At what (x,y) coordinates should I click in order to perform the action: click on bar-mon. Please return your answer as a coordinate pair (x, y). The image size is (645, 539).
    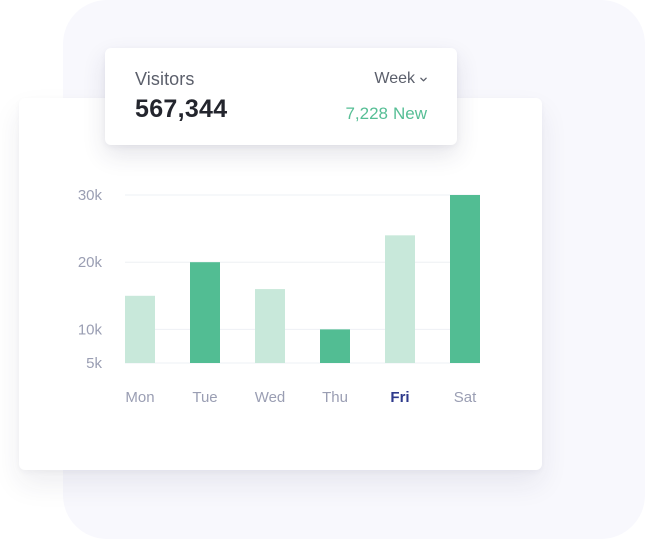
    Looking at the image, I should click on (140, 329).